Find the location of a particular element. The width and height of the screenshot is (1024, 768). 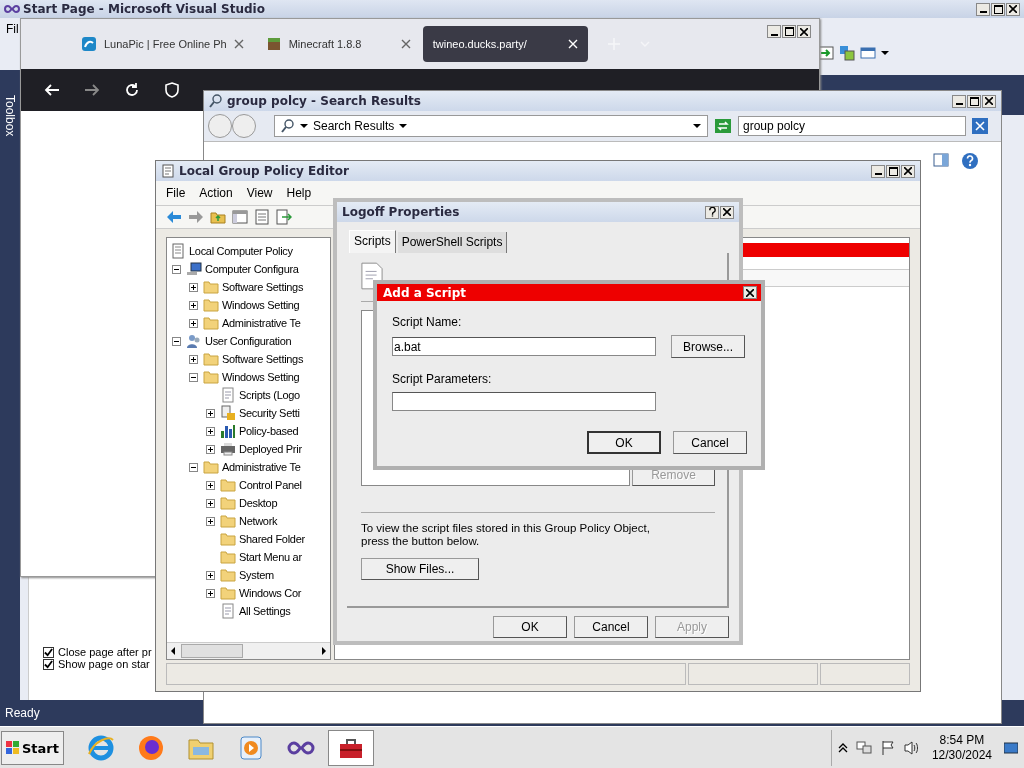

refresh-icon is located at coordinates (723, 126).